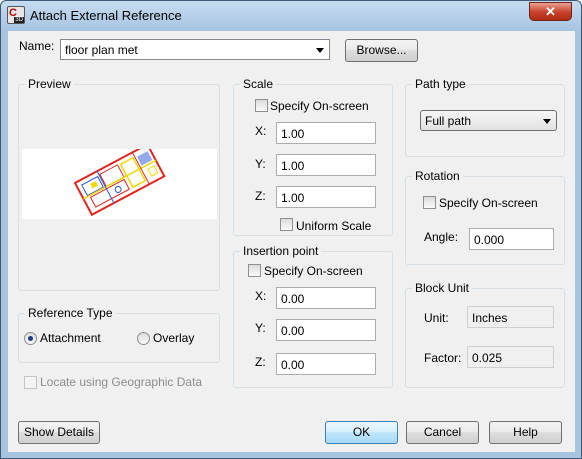 The image size is (582, 459). What do you see at coordinates (326, 165) in the screenshot?
I see `scale-y-input: 1.00` at bounding box center [326, 165].